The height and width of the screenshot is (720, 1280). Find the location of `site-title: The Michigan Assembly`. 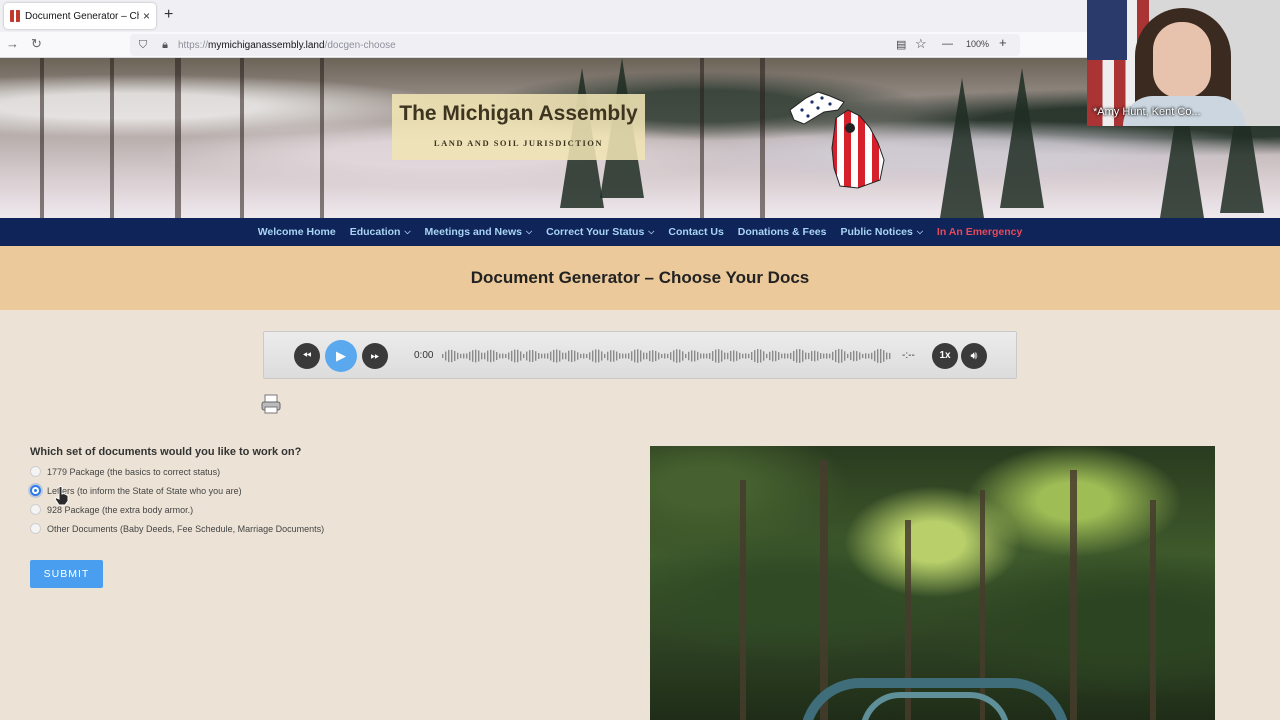

site-title: The Michigan Assembly is located at coordinates (518, 114).